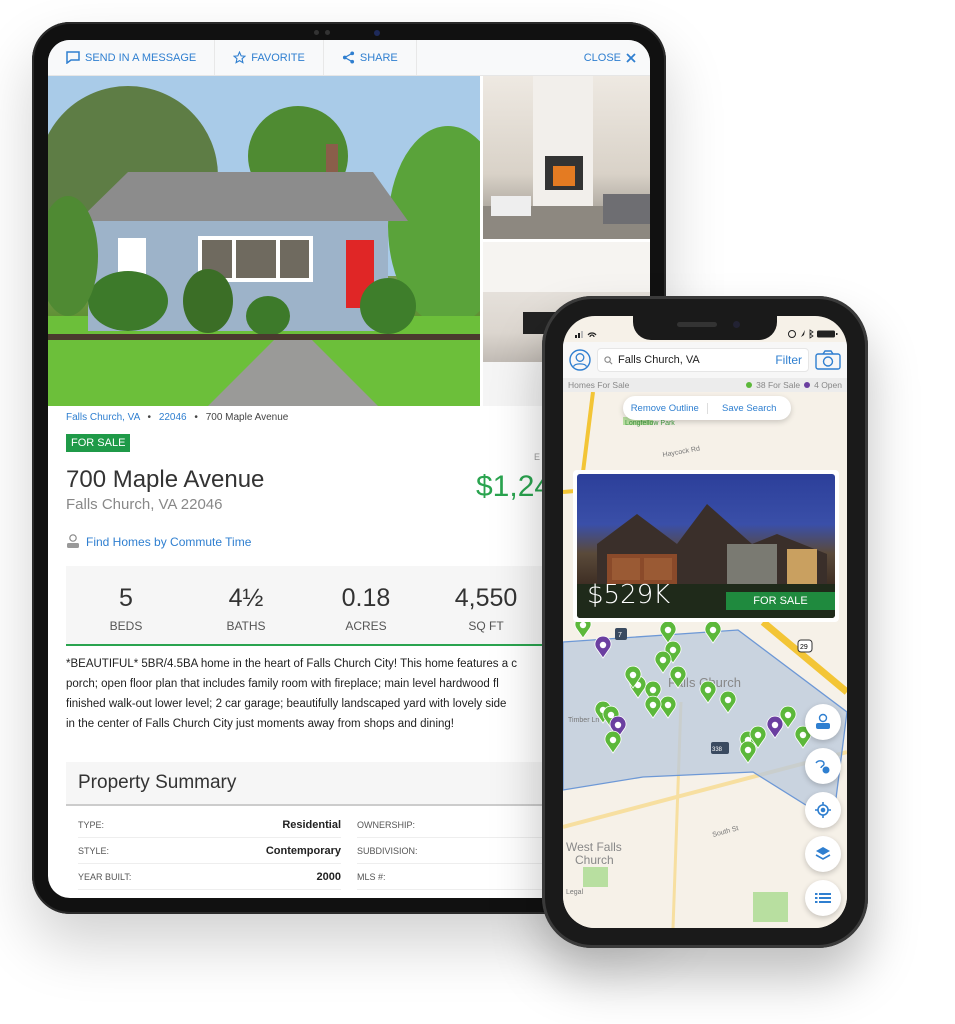  I want to click on share-label: Share, so click(378, 57).